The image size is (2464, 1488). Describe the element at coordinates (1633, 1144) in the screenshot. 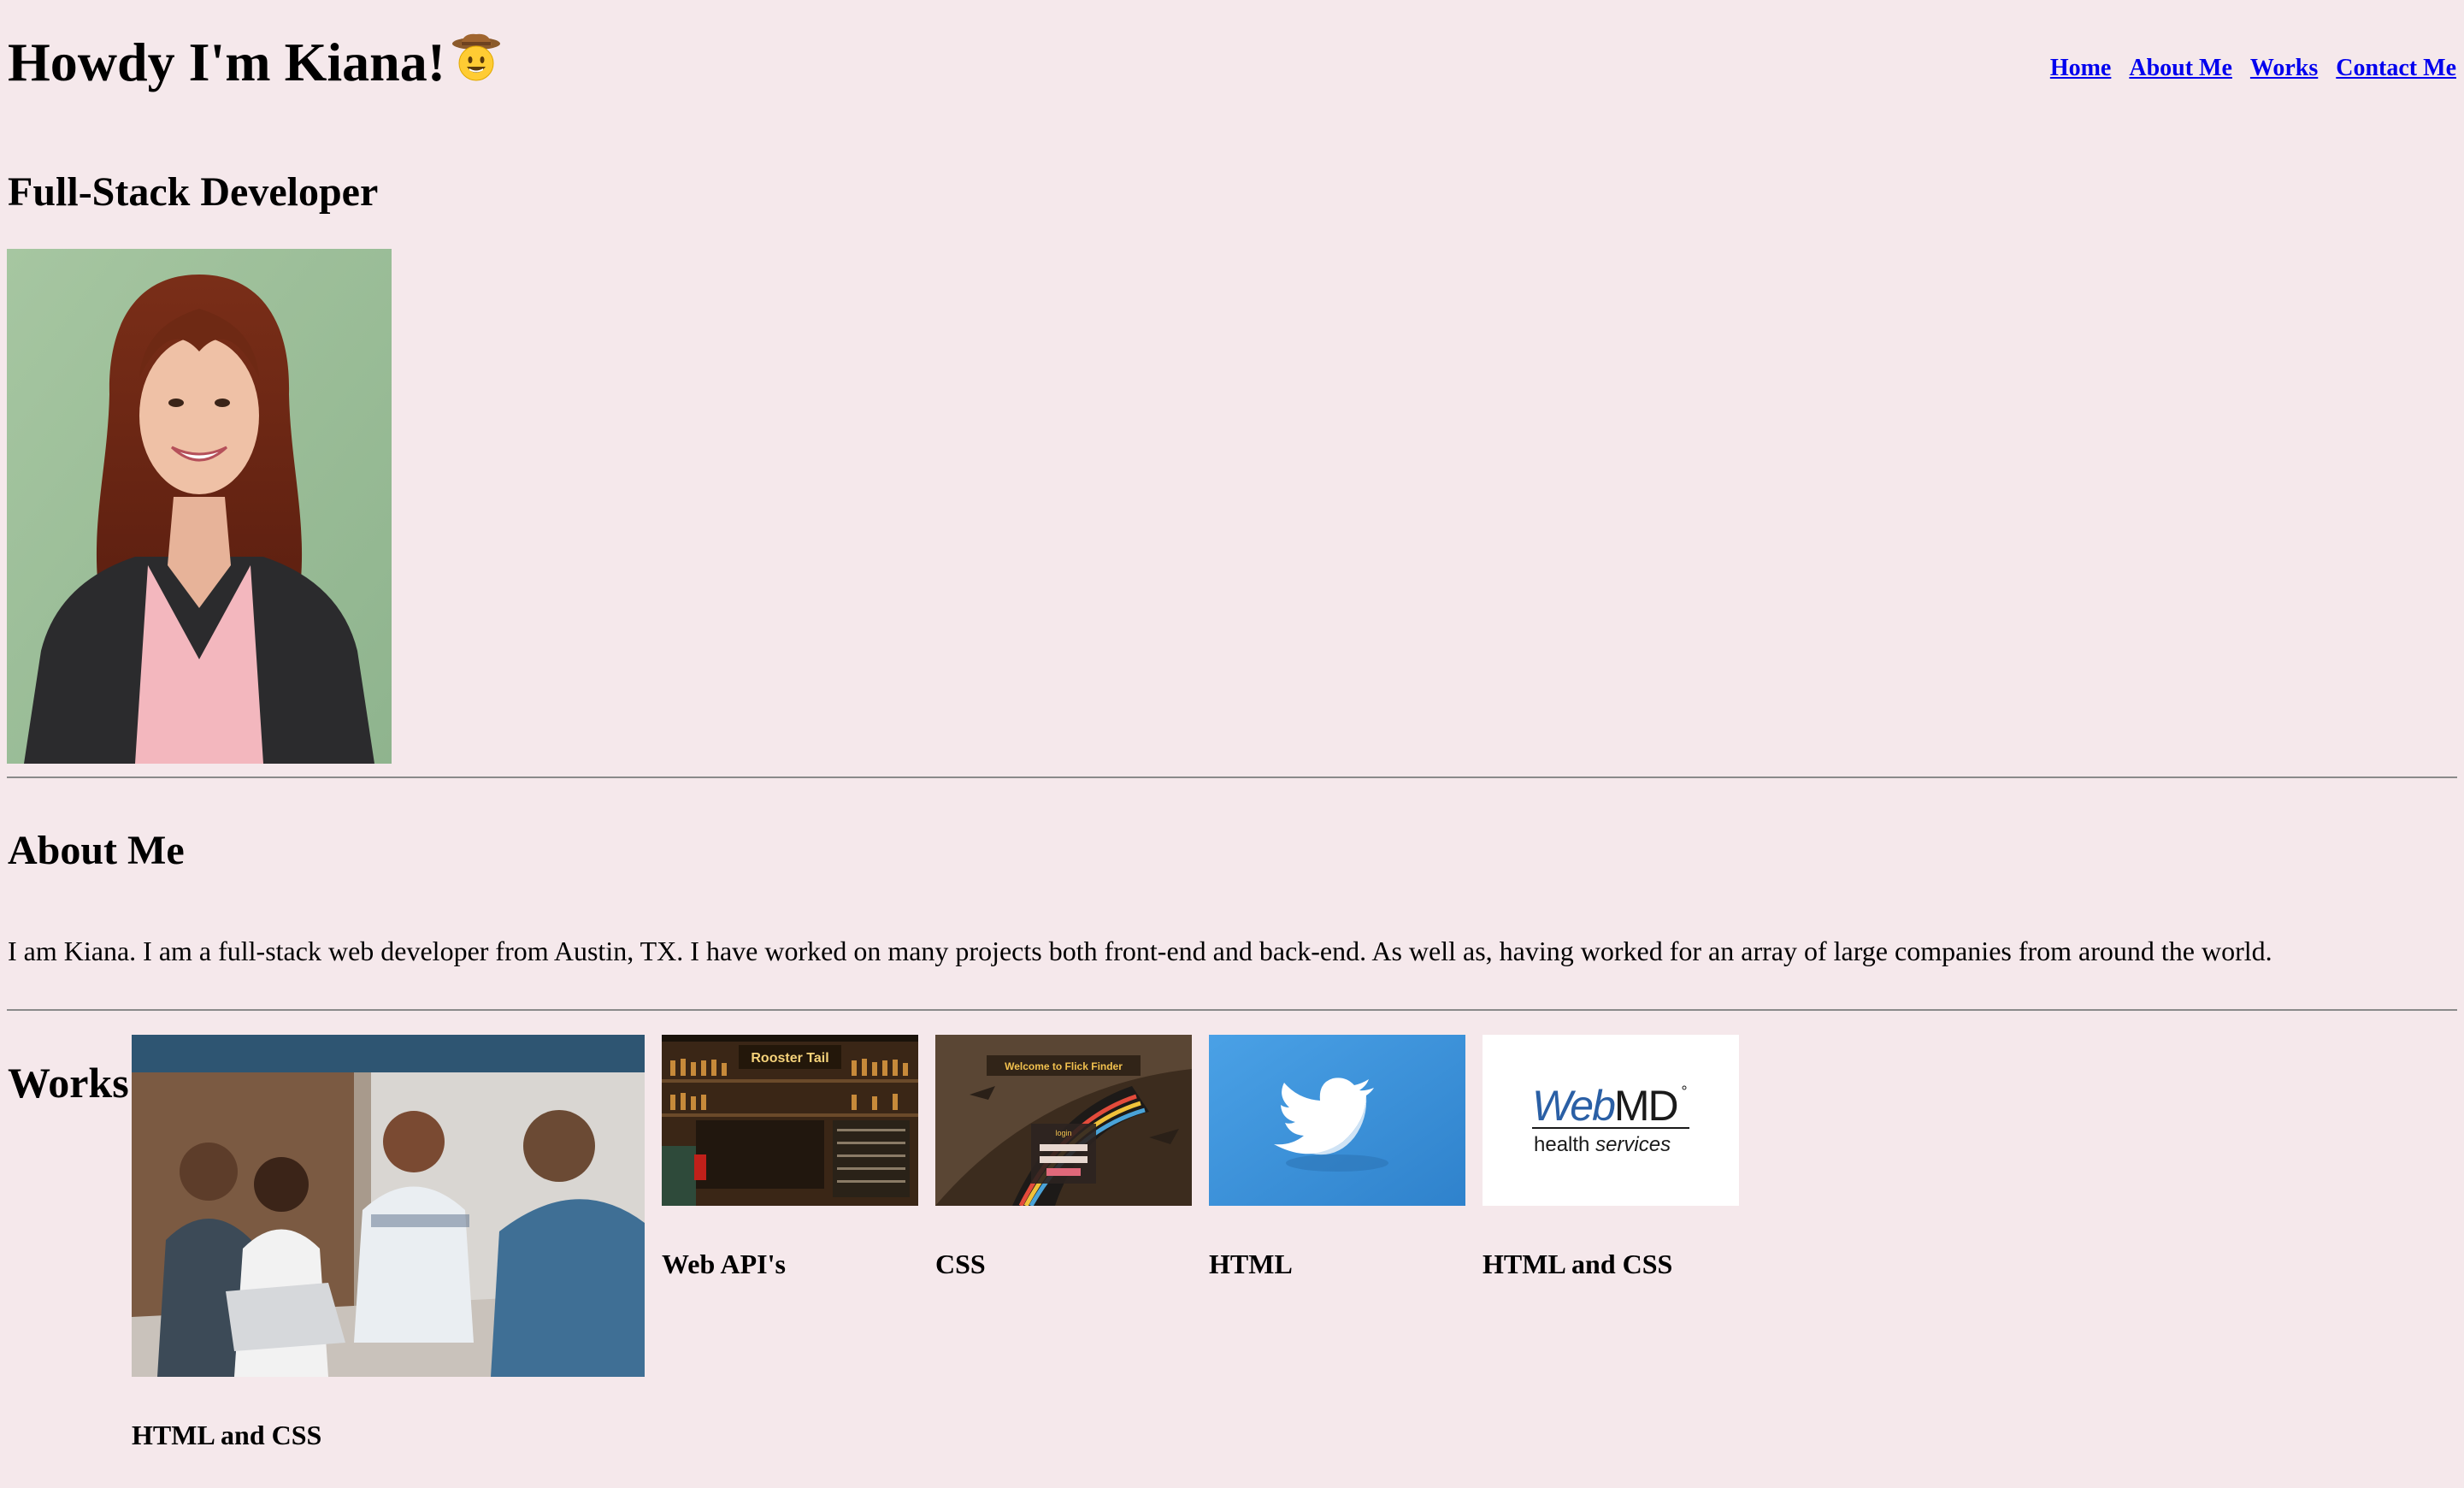

I see `webmd-logo-services: services` at that location.